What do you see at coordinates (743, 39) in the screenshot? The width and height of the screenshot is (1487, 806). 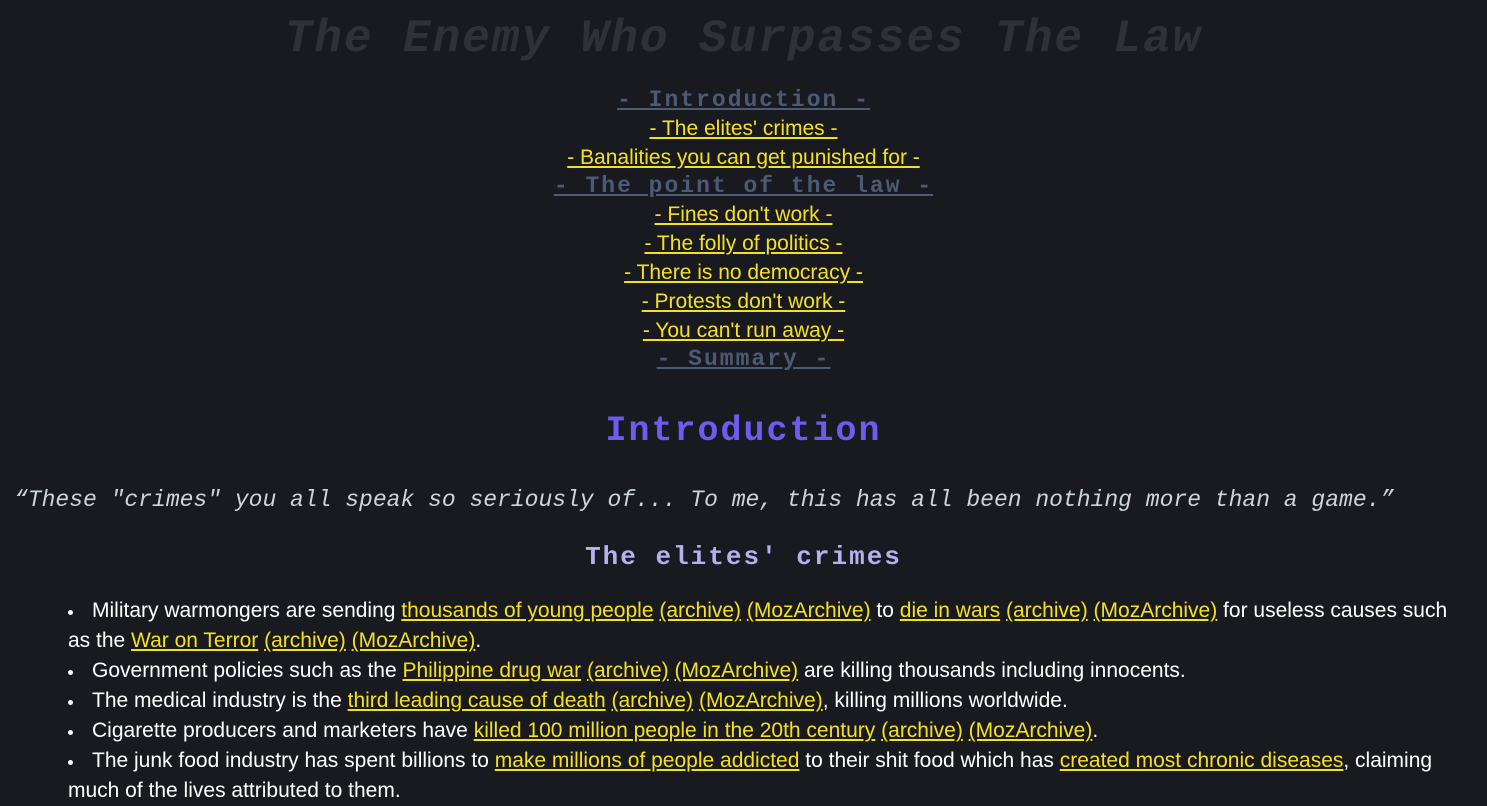 I see `page-title: The Enemy Who Surpasses The Law` at bounding box center [743, 39].